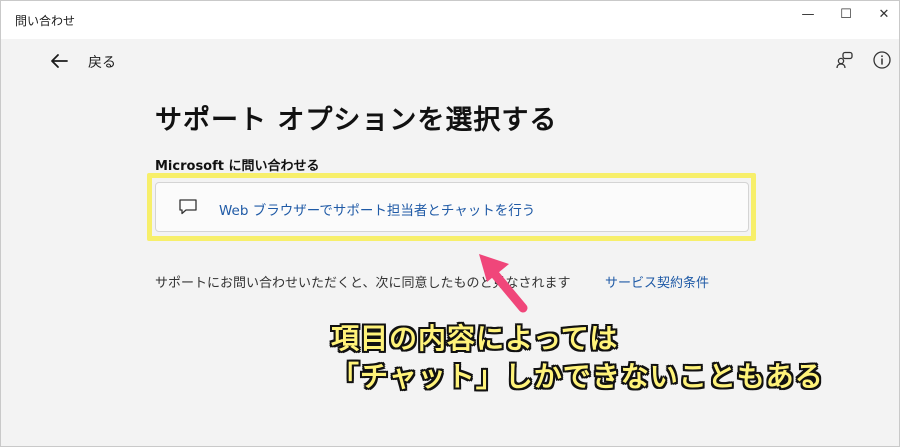 This screenshot has height=447, width=900. What do you see at coordinates (845, 60) in the screenshot?
I see `community-icon` at bounding box center [845, 60].